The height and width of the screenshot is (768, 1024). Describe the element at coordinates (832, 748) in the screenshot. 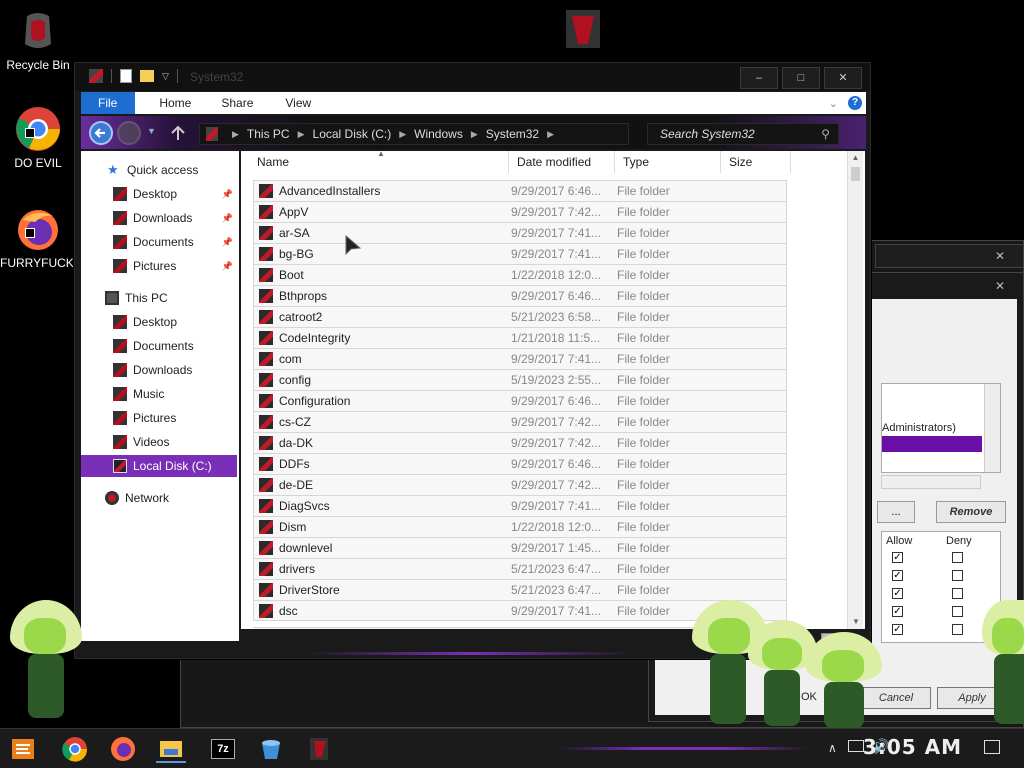

I see `show-hidden-icons-chevron-icon: ∧` at that location.